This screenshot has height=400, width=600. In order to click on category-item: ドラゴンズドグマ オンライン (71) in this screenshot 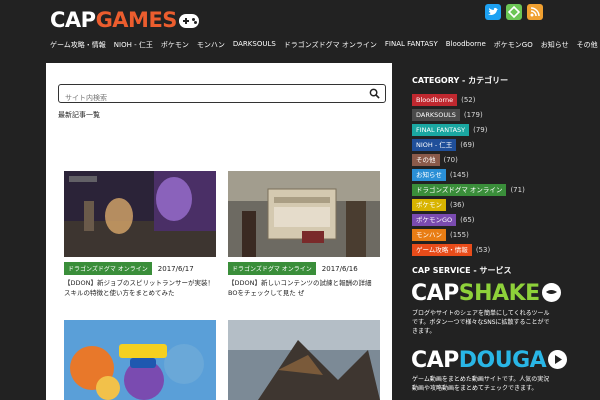, I will do `click(506, 190)`.